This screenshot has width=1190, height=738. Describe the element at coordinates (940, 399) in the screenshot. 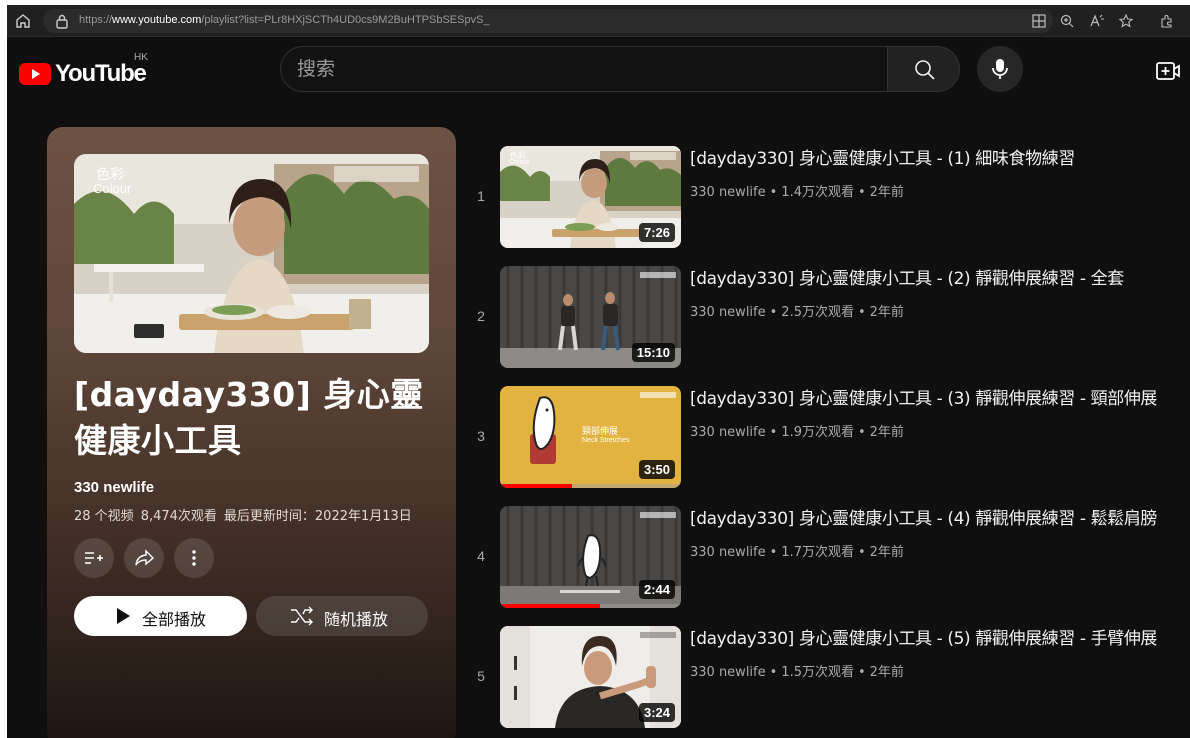

I see `video-title: [dayday330] 身心靈健康小工具 - (3) 靜觀伸展練習 - 頸部伸展` at that location.